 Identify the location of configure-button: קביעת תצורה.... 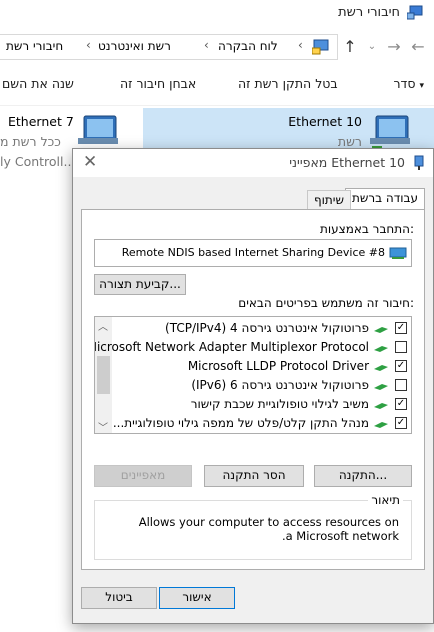
(140, 284).